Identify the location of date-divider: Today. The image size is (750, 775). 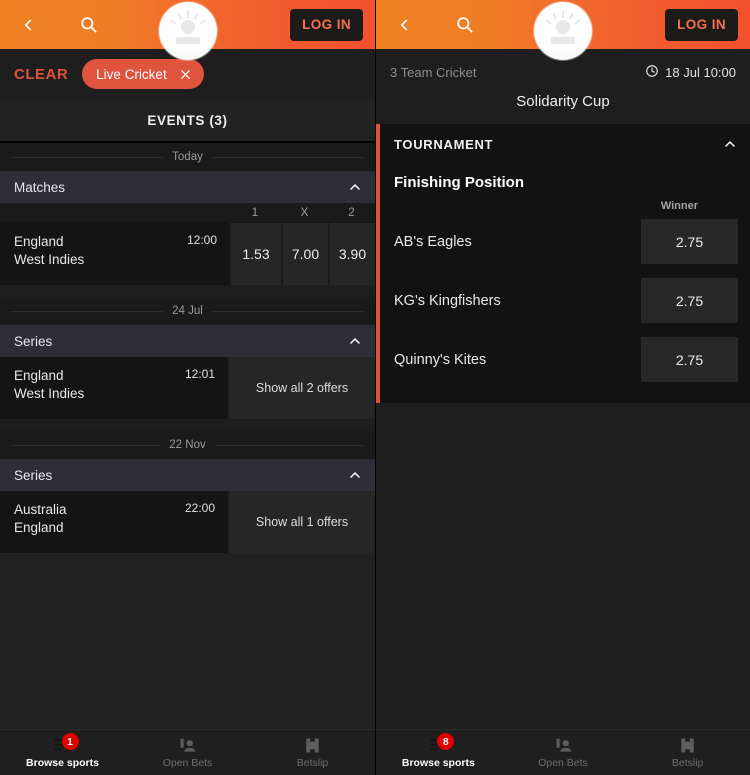
(187, 157).